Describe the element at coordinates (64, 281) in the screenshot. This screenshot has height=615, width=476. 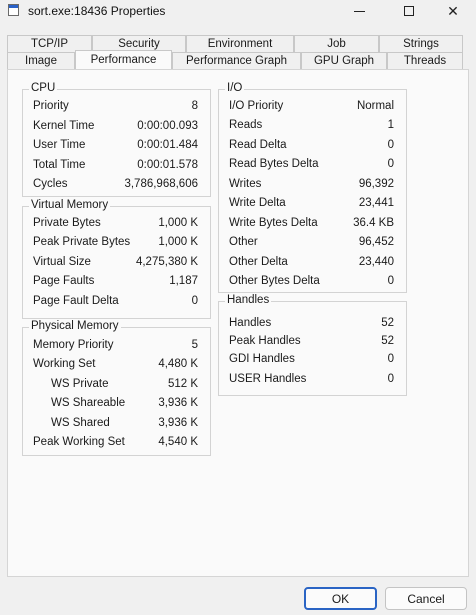
I see `row-label: Page Faults` at that location.